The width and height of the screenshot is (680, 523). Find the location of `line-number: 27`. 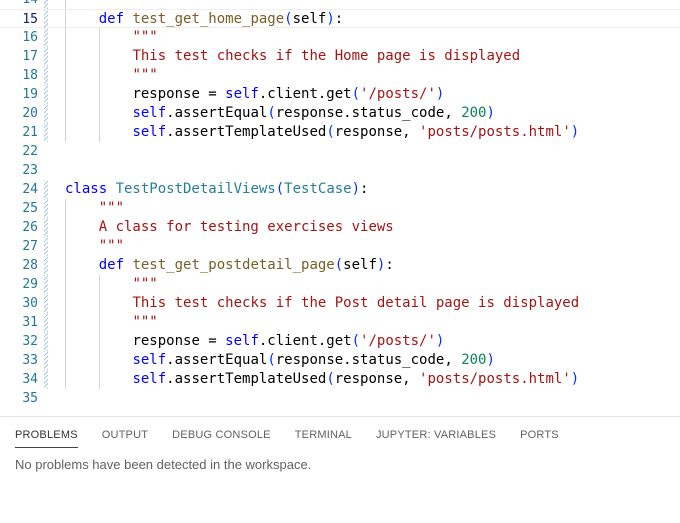

line-number: 27 is located at coordinates (30, 246).